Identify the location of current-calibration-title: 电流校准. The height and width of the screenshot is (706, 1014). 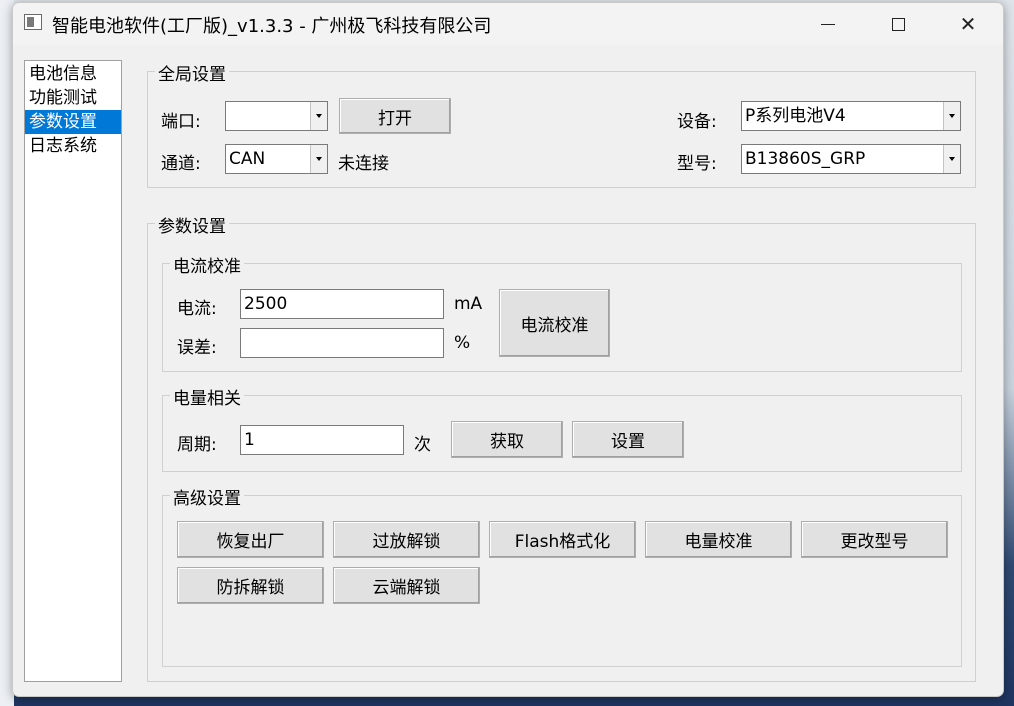
(207, 264).